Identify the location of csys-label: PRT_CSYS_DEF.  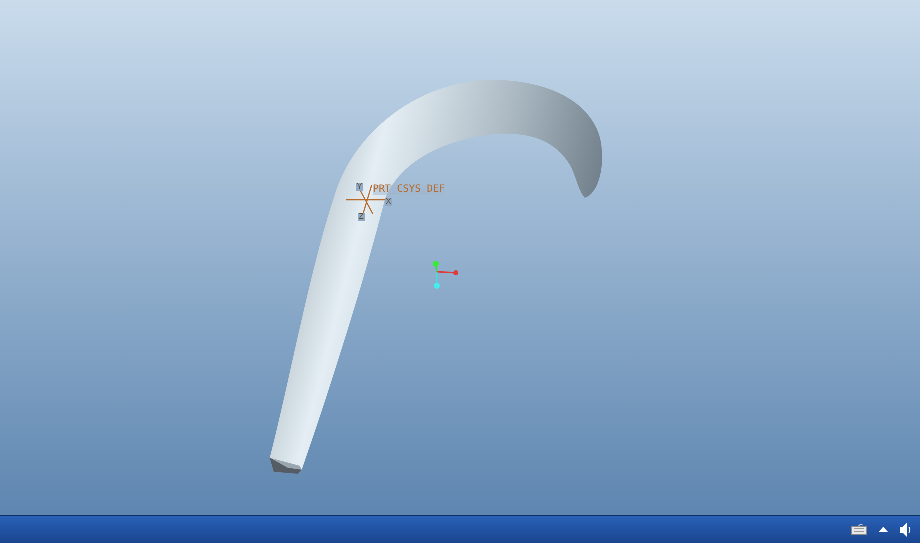
(409, 190).